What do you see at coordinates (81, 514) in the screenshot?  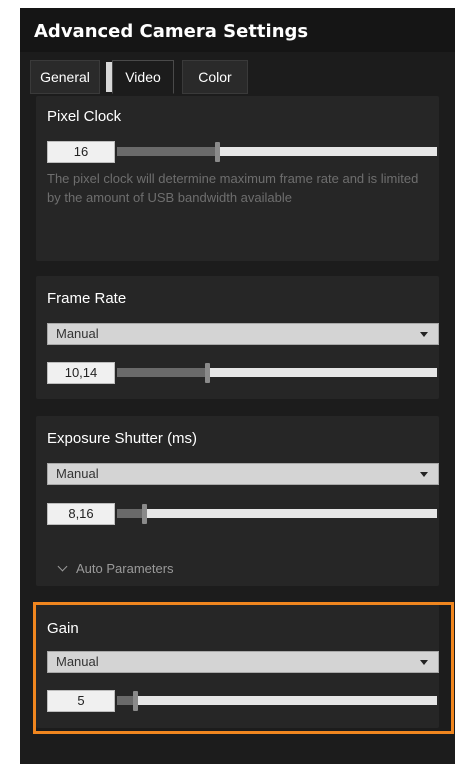 I see `exposure-value-field: 8,16` at bounding box center [81, 514].